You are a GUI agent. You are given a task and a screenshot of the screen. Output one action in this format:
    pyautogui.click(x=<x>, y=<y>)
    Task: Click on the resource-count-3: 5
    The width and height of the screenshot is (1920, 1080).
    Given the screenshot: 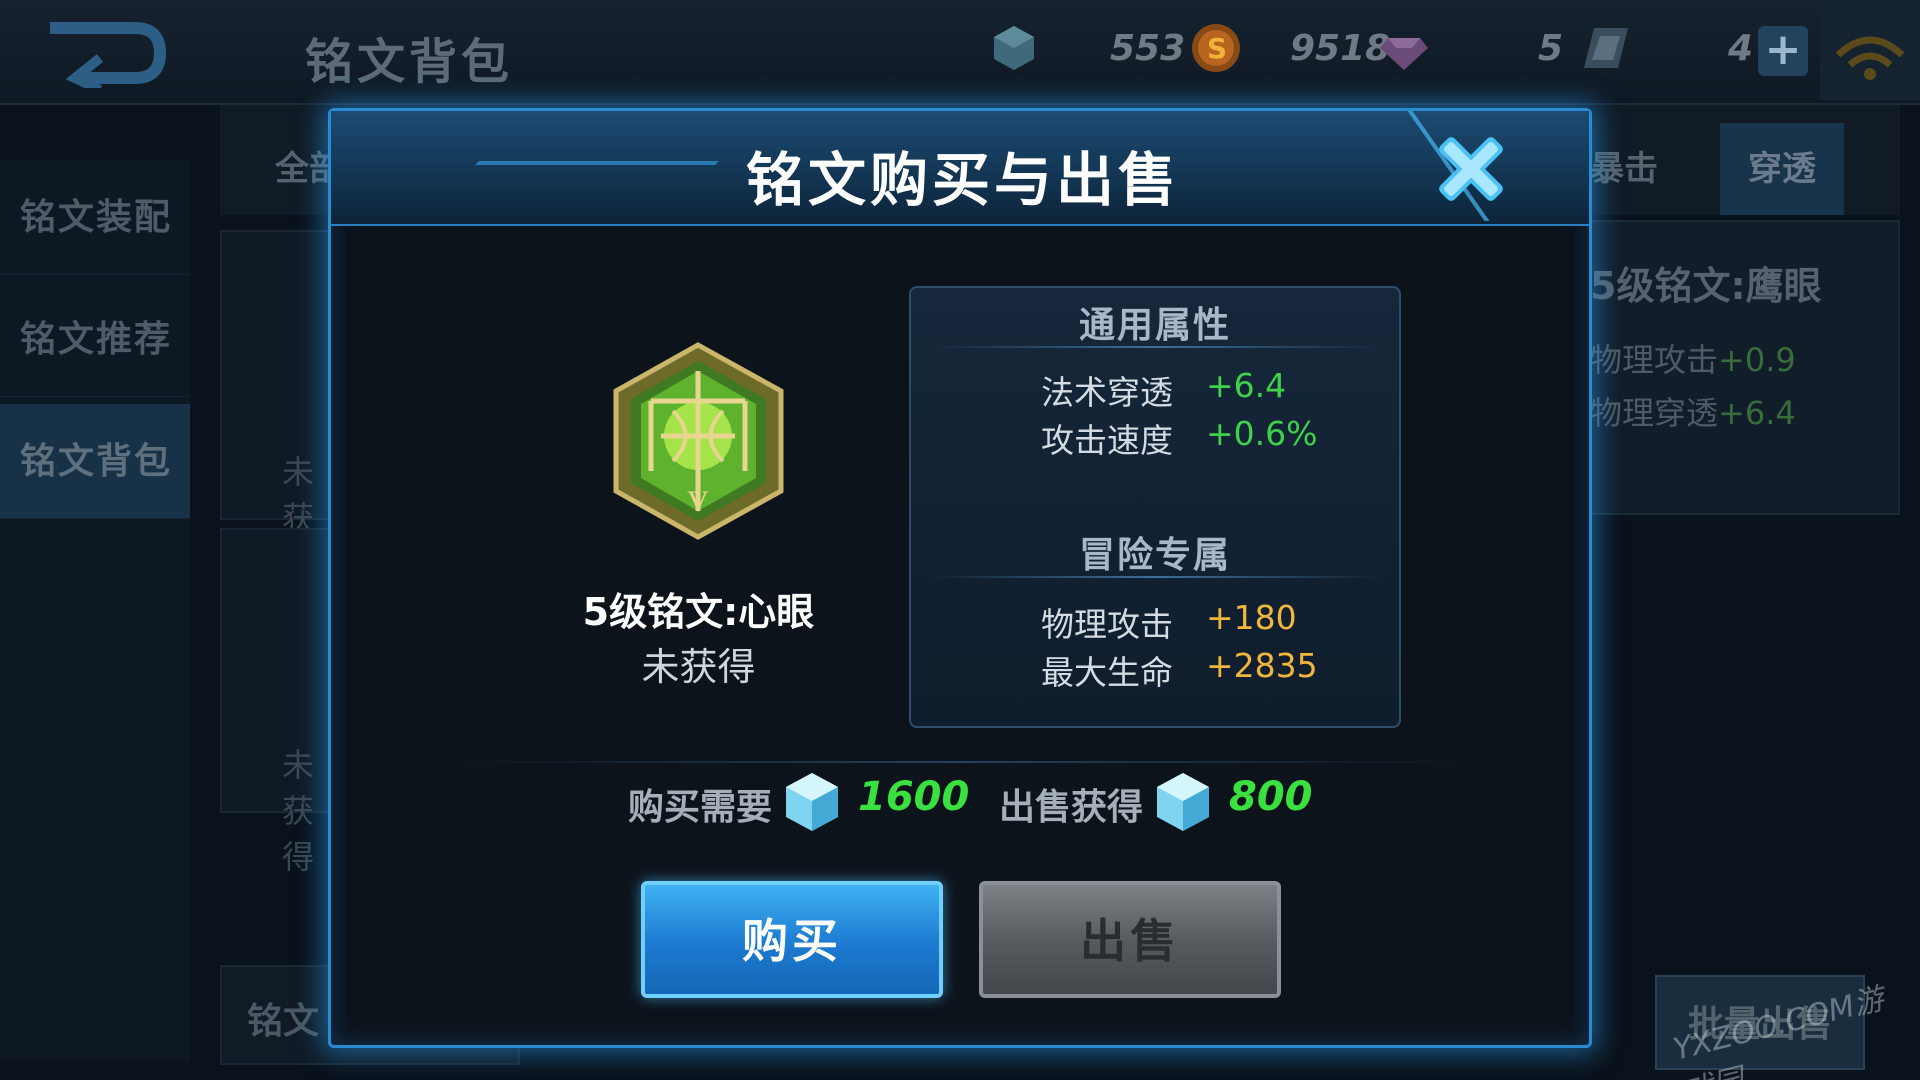 What is the action you would take?
    pyautogui.click(x=1551, y=48)
    